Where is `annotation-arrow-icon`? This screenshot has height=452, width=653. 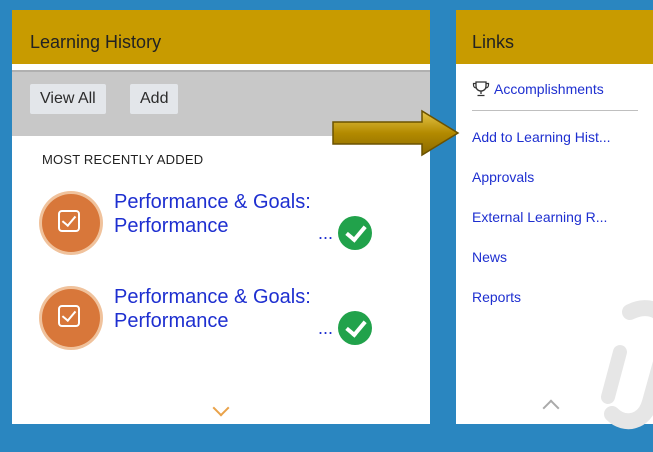
annotation-arrow-icon is located at coordinates (396, 133).